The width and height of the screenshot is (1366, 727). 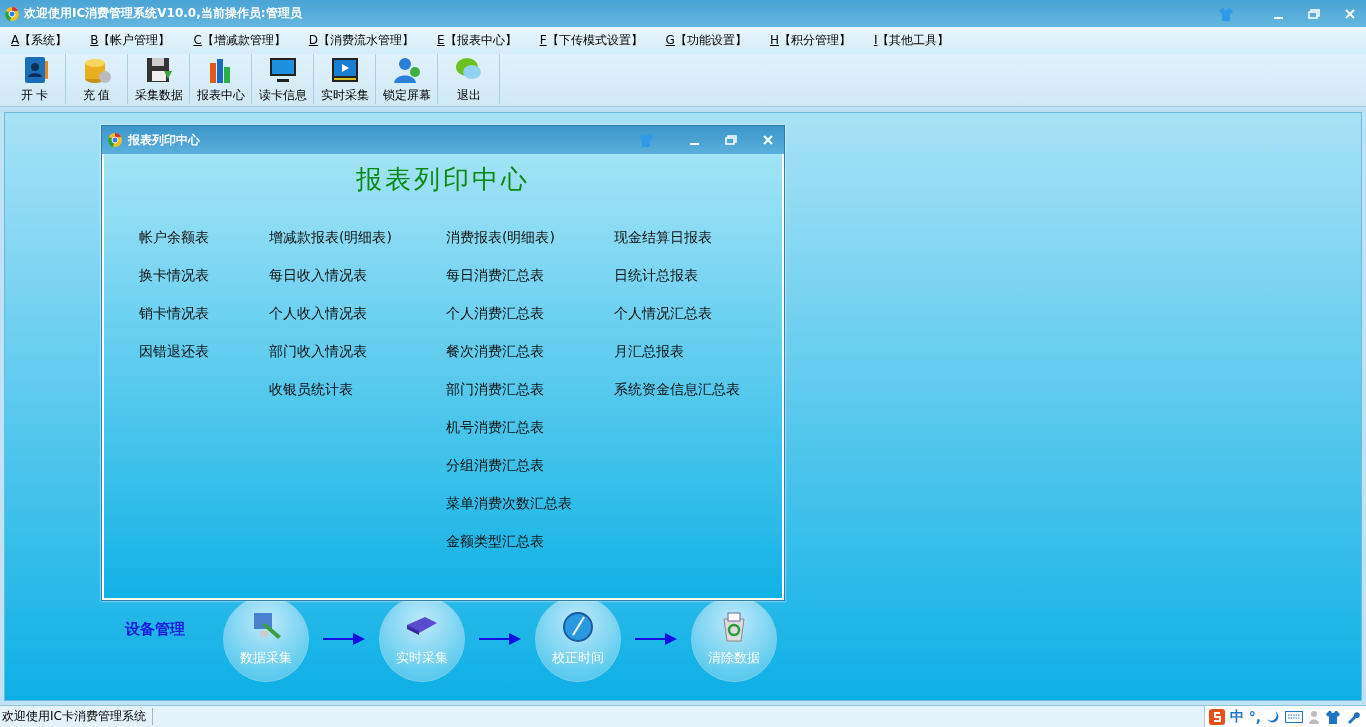 I want to click on menu-item: I【其他工具】, so click(x=911, y=40).